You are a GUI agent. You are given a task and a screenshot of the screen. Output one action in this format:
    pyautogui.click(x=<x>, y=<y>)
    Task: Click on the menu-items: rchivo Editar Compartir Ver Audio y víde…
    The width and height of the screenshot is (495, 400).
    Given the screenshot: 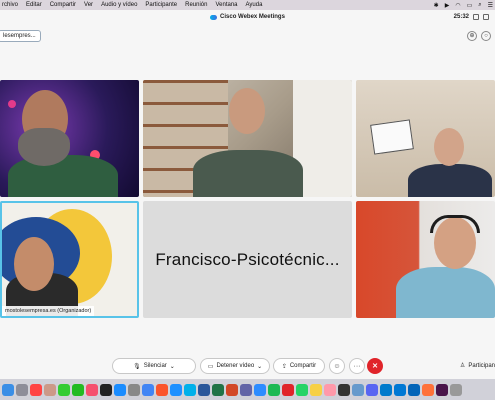 What is the action you would take?
    pyautogui.click(x=131, y=5)
    